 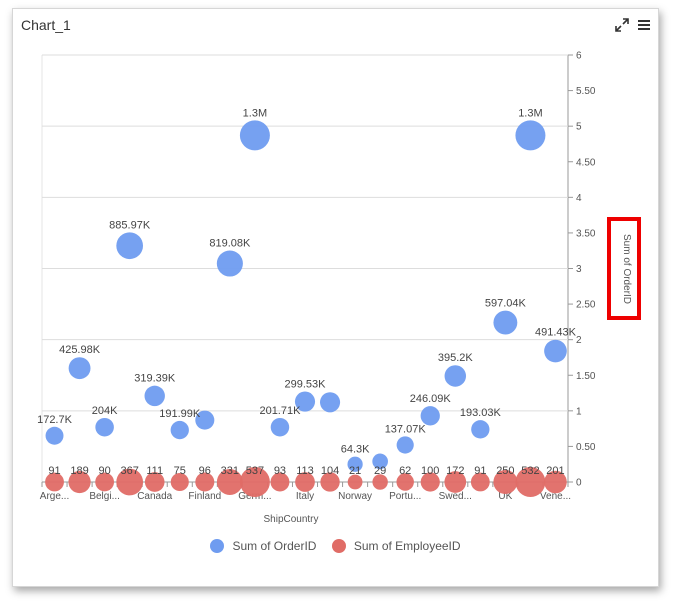 What do you see at coordinates (230, 471) in the screenshot?
I see `data-label-employeeid: 331` at bounding box center [230, 471].